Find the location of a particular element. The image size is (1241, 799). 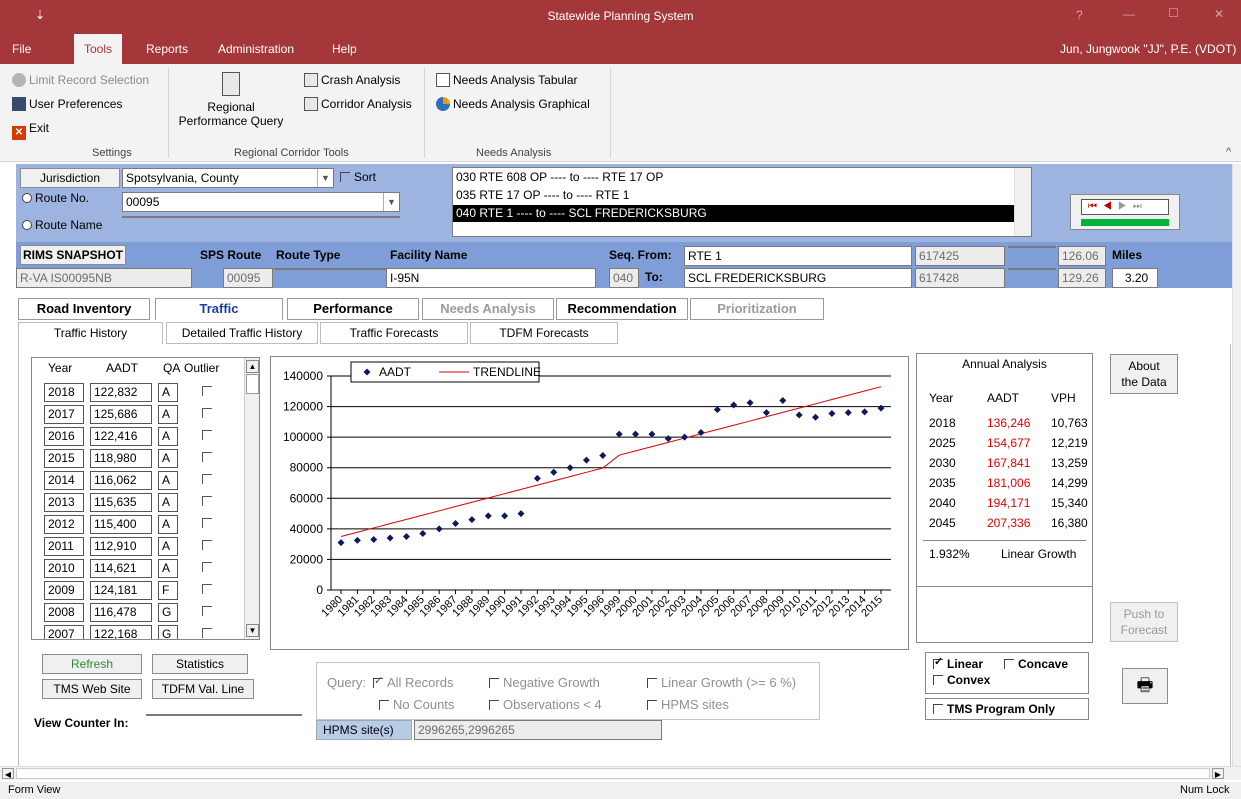

history-year-cell: 2018 is located at coordinates (64, 392).